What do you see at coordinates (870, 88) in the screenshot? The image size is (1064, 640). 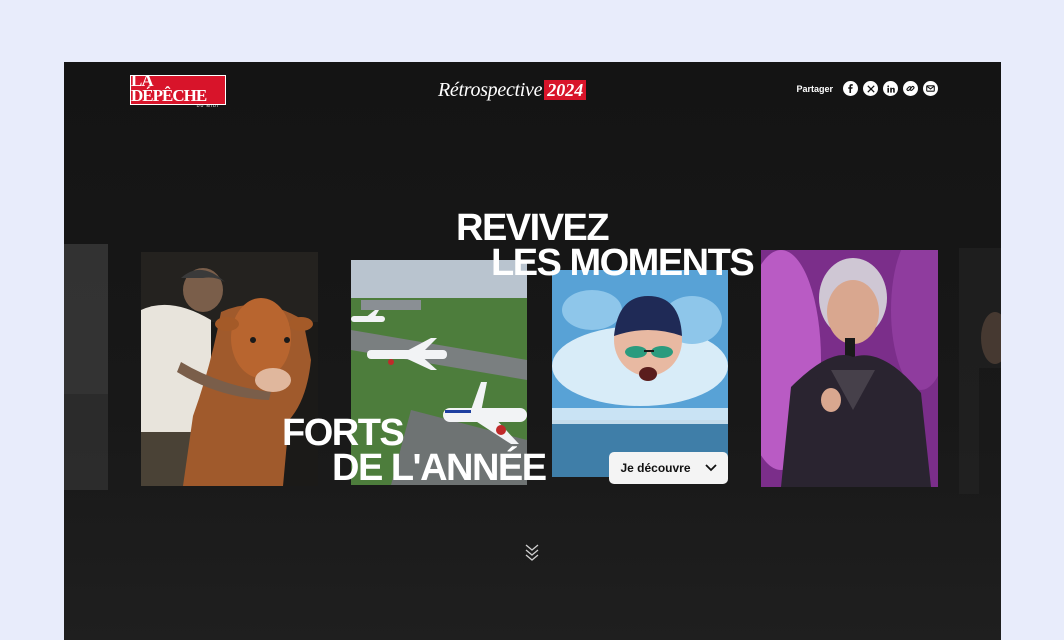 I see `x-icon` at bounding box center [870, 88].